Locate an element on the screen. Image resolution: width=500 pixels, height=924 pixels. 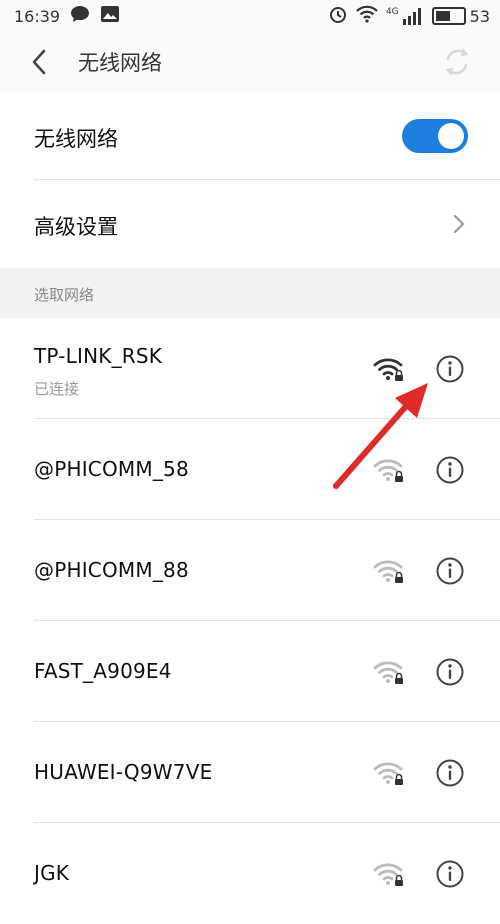
status-bar: 16:39 4G 53 is located at coordinates (250, 16).